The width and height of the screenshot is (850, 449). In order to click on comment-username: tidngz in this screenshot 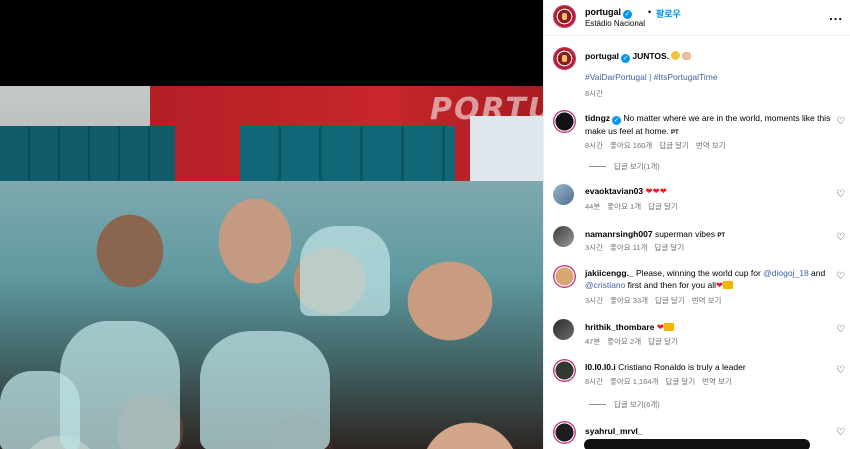, I will do `click(597, 118)`.